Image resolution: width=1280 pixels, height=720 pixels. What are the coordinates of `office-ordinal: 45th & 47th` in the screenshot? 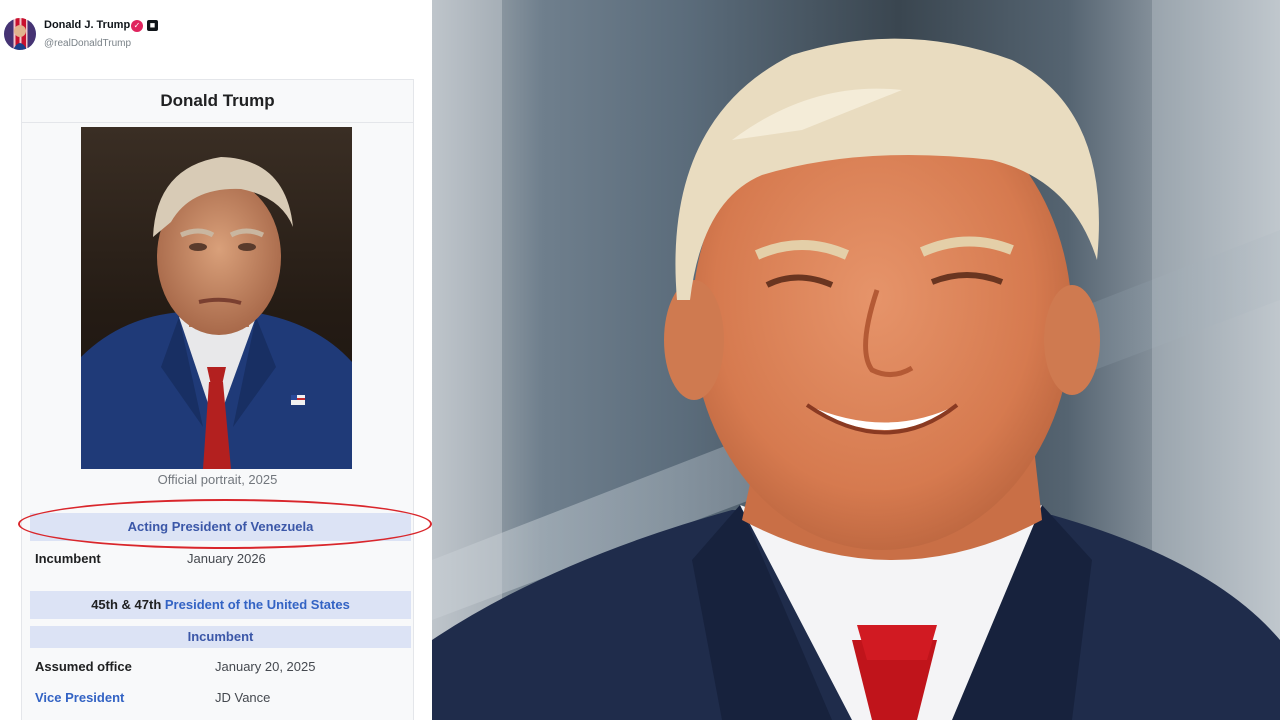 It's located at (126, 604).